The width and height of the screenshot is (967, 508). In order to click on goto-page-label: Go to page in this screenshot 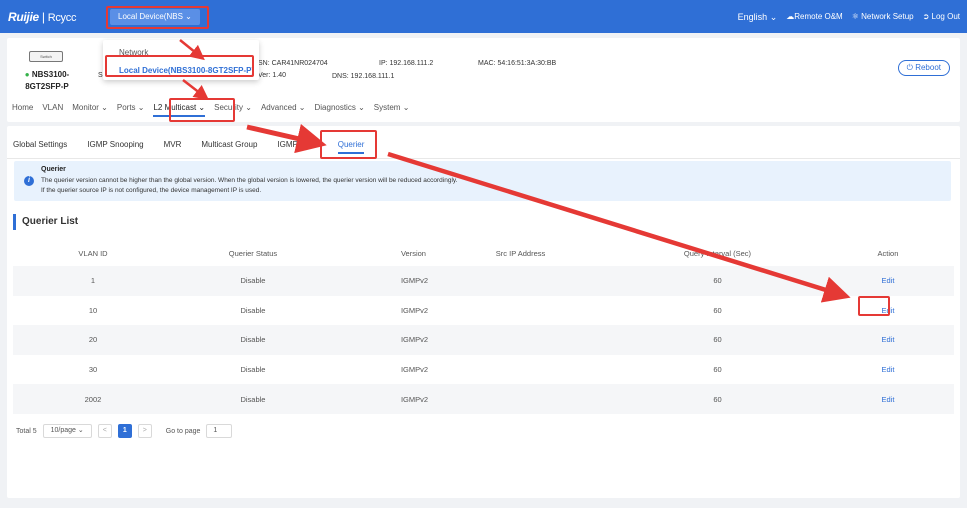, I will do `click(183, 431)`.